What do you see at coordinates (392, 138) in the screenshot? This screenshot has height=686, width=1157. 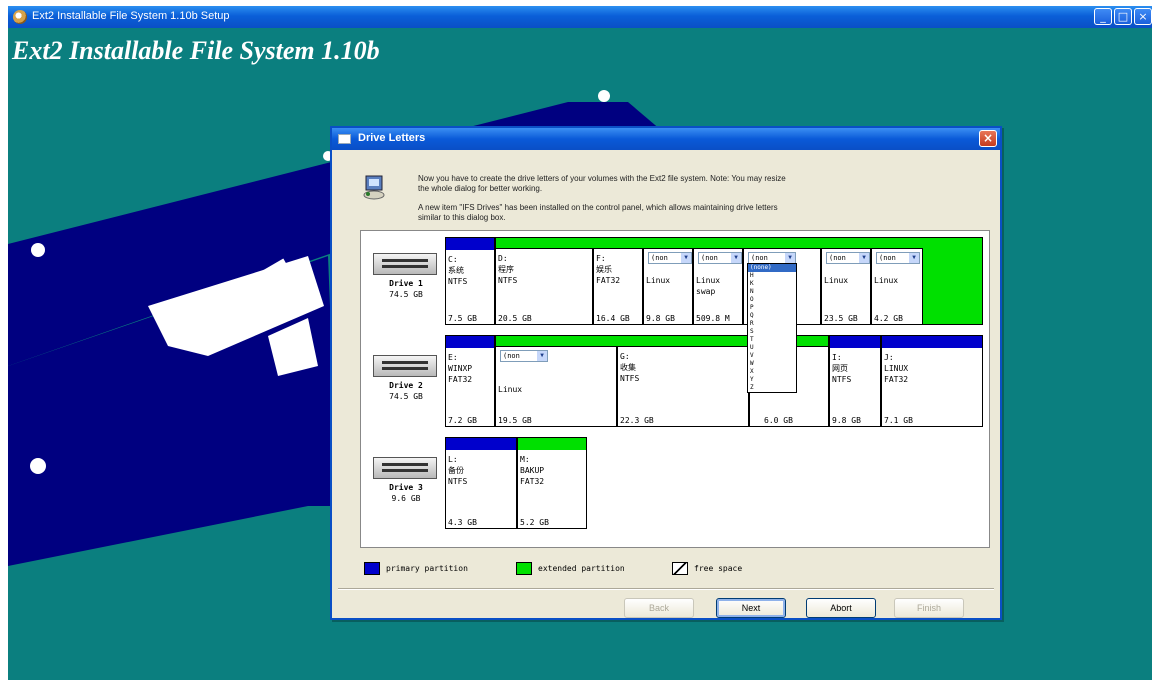 I see `dialog-title: Drive Letters` at bounding box center [392, 138].